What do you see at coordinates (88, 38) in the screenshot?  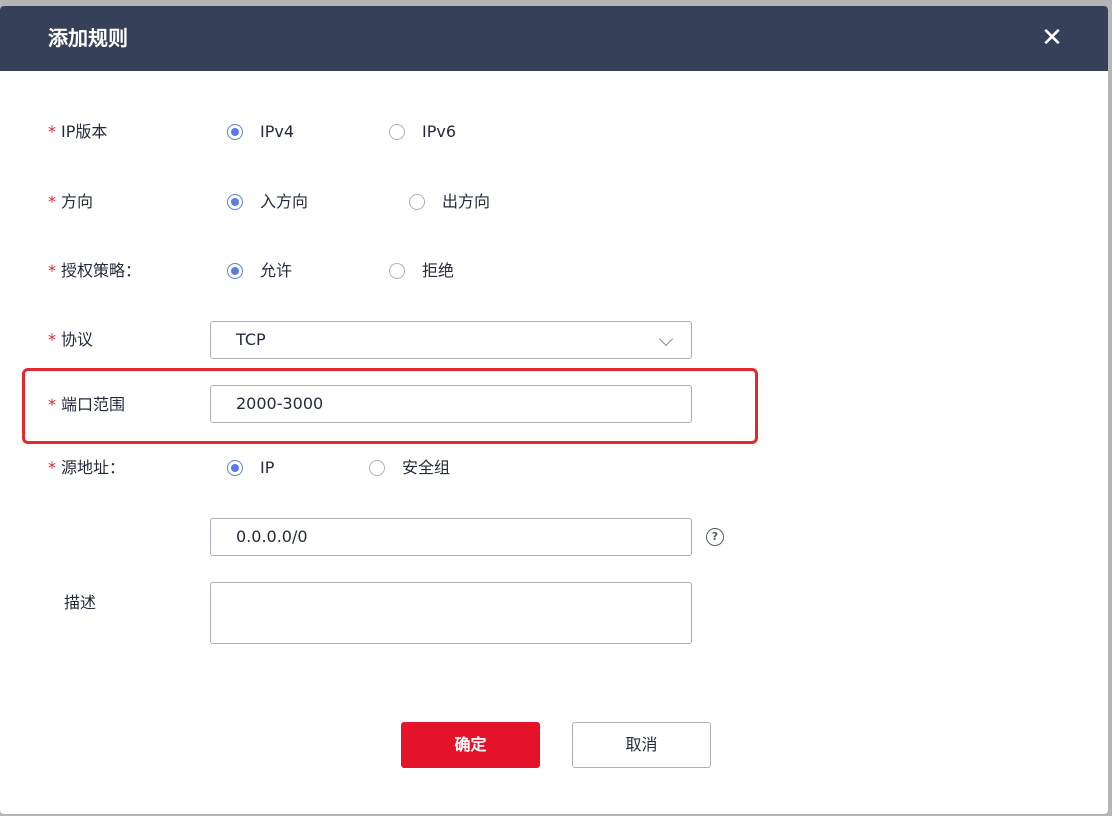 I see `dialog-title: 添加规则` at bounding box center [88, 38].